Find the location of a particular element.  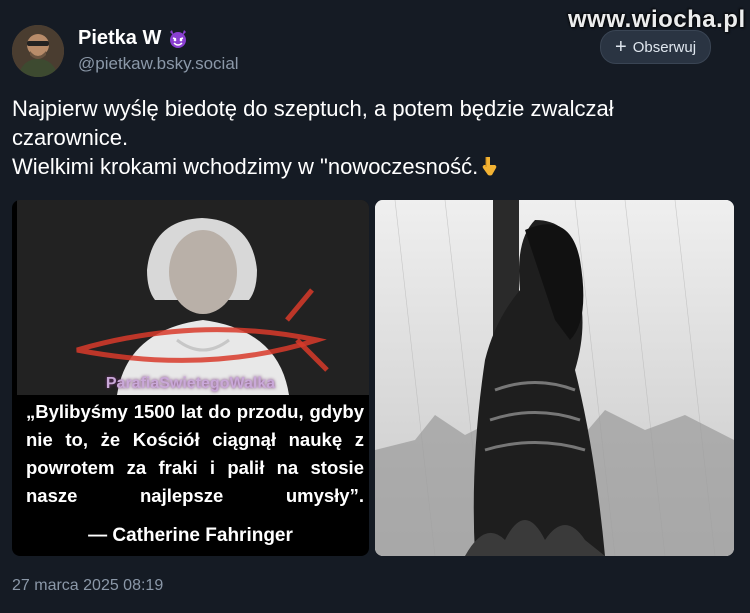

follow-button: + Obserwuj is located at coordinates (656, 47).